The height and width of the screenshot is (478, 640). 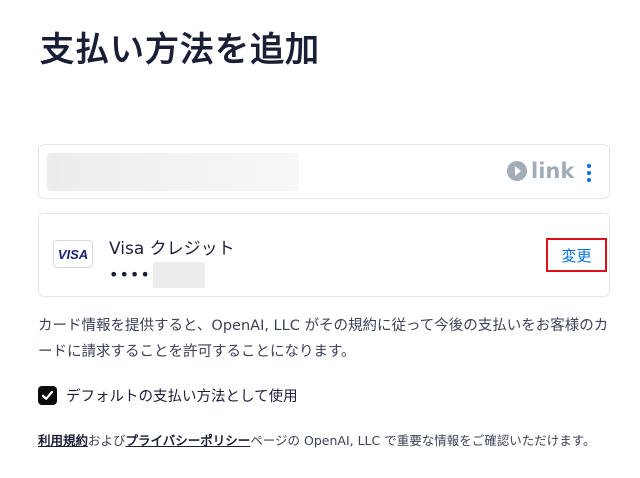 I want to click on card-name: Visa クレジット, so click(x=172, y=249).